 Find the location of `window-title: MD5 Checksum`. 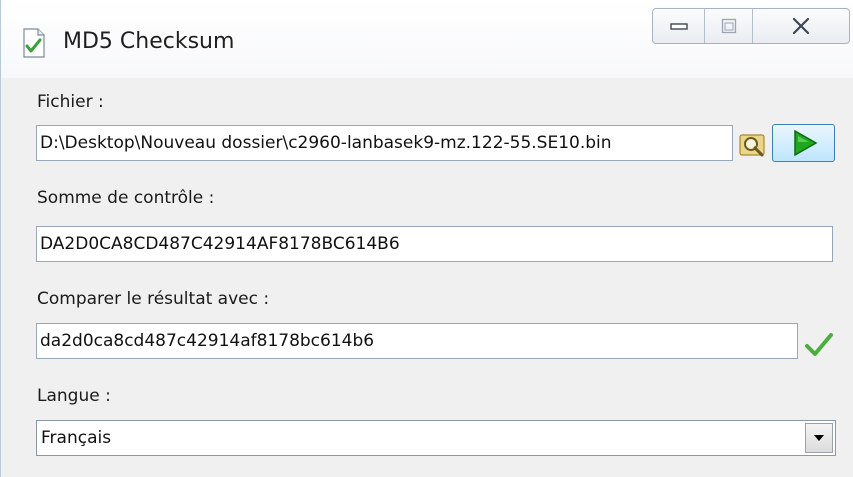

window-title: MD5 Checksum is located at coordinates (149, 41).